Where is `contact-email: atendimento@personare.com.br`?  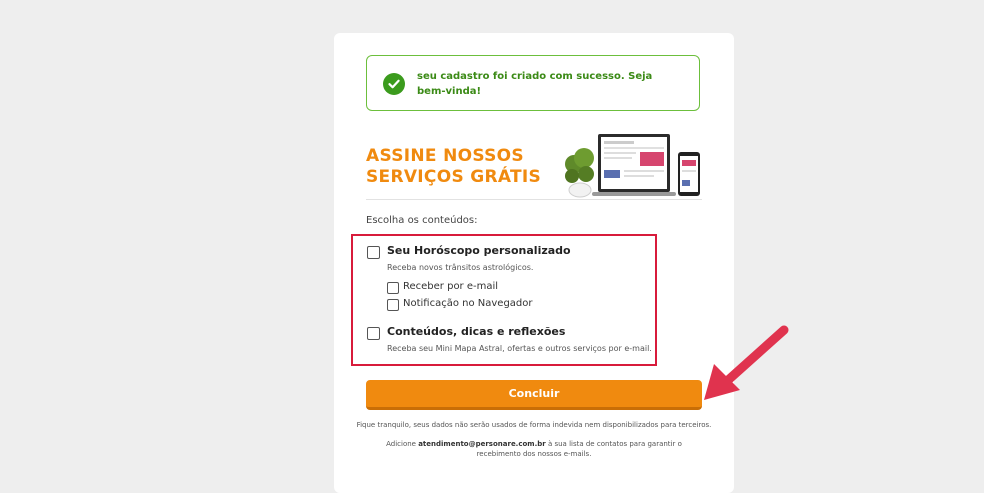
contact-email: atendimento@personare.com.br is located at coordinates (482, 444).